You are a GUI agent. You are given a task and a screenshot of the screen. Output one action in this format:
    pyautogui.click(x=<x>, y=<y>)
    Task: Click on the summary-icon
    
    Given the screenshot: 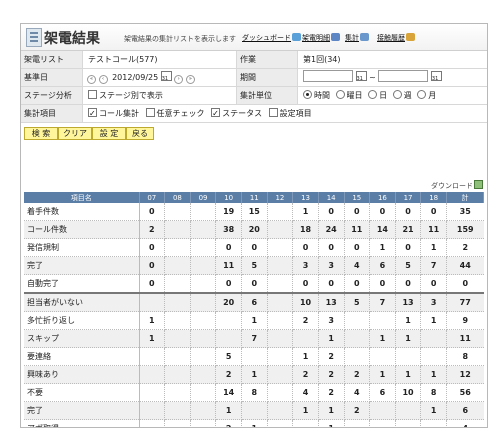 What is the action you would take?
    pyautogui.click(x=364, y=37)
    